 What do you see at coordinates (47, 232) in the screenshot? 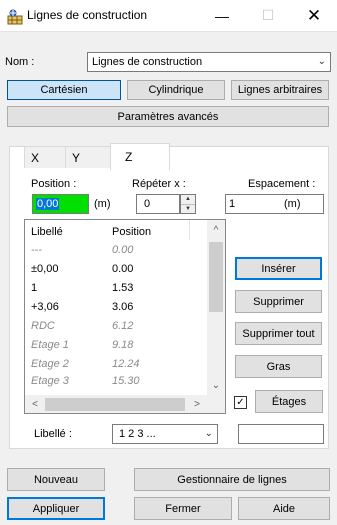
I see `column-header-libelle: Libellé` at bounding box center [47, 232].